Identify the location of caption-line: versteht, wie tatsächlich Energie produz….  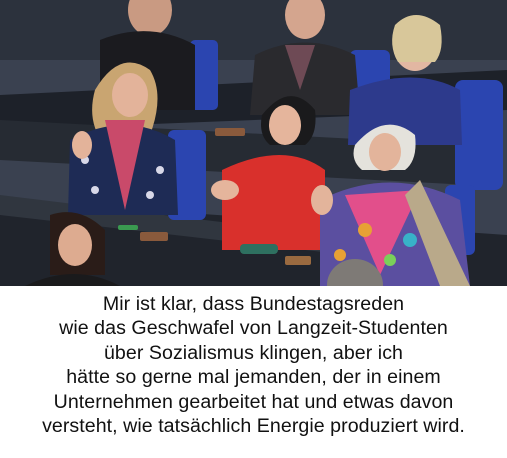
(253, 426).